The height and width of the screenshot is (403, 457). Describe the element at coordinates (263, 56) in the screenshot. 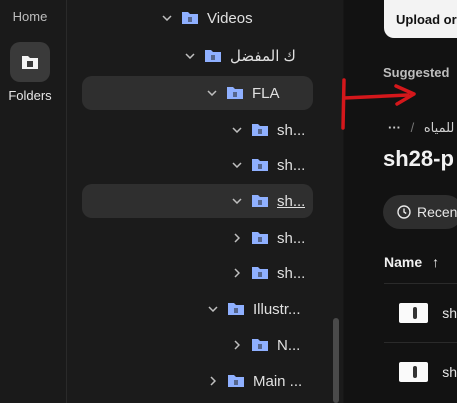

I see `tree-item-label: ك المفضل` at that location.